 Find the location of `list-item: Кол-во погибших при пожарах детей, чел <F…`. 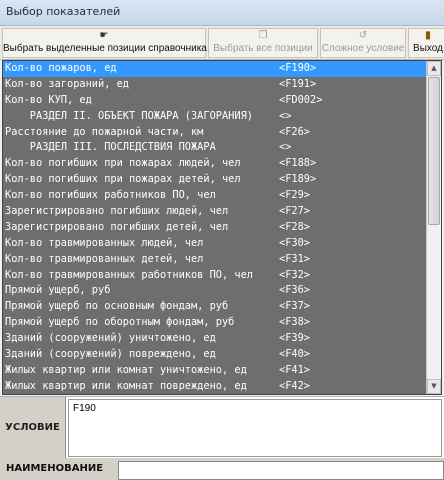

list-item: Кол-во погибших при пожарах детей, чел <F… is located at coordinates (215, 180).